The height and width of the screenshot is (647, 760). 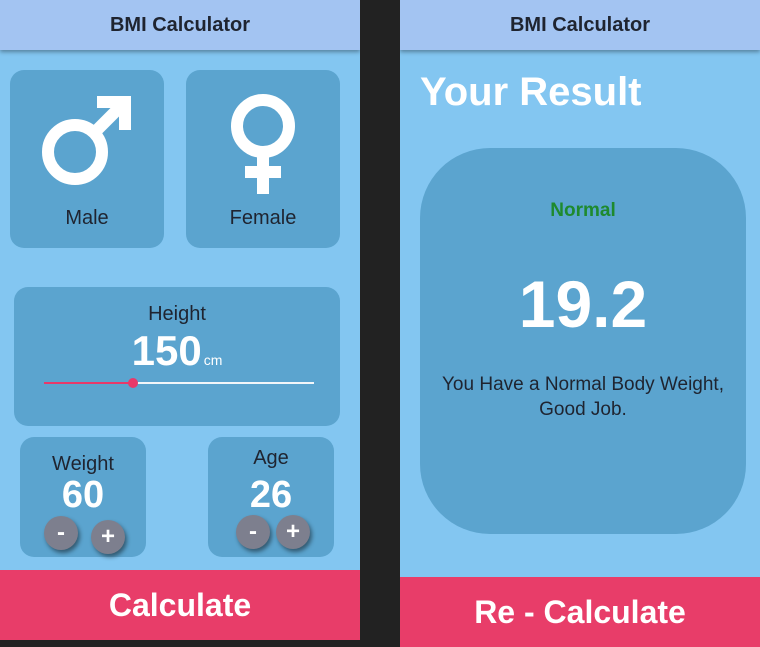 I want to click on age-value: 26, so click(x=271, y=495).